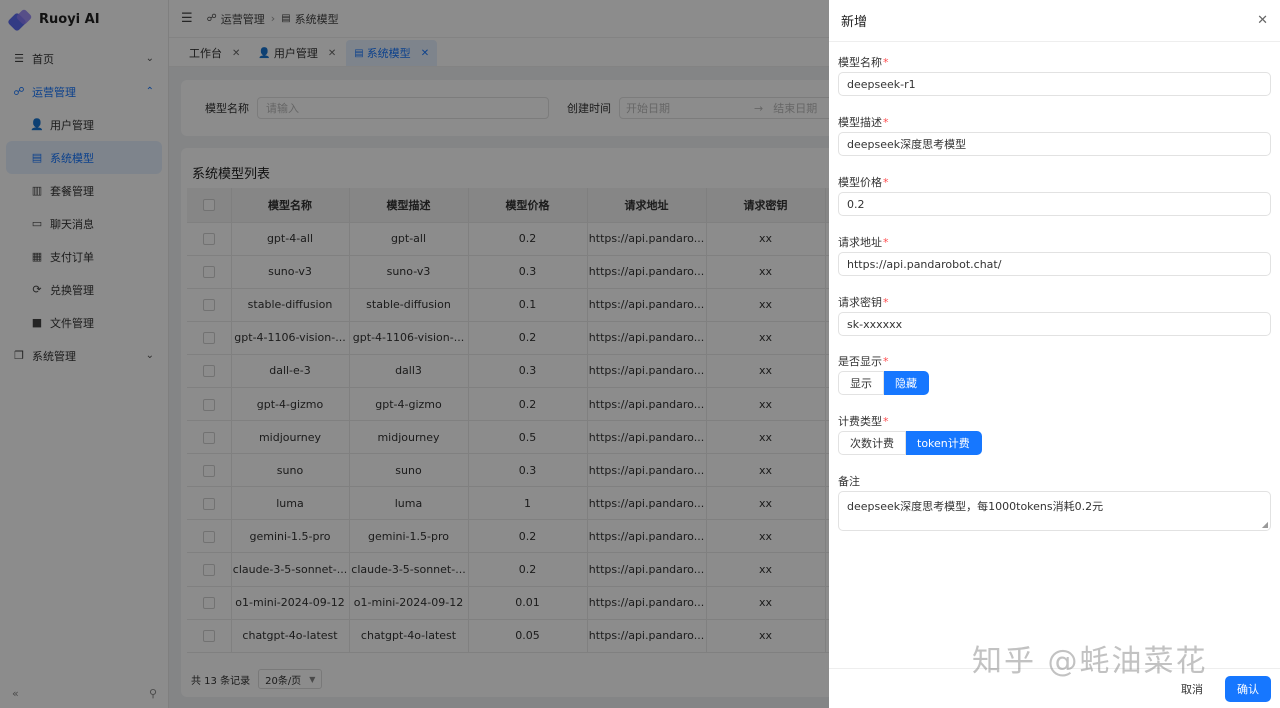 The width and height of the screenshot is (1280, 708). What do you see at coordinates (1054, 144) in the screenshot?
I see `model-desc-input: deepseek深度思考模型` at bounding box center [1054, 144].